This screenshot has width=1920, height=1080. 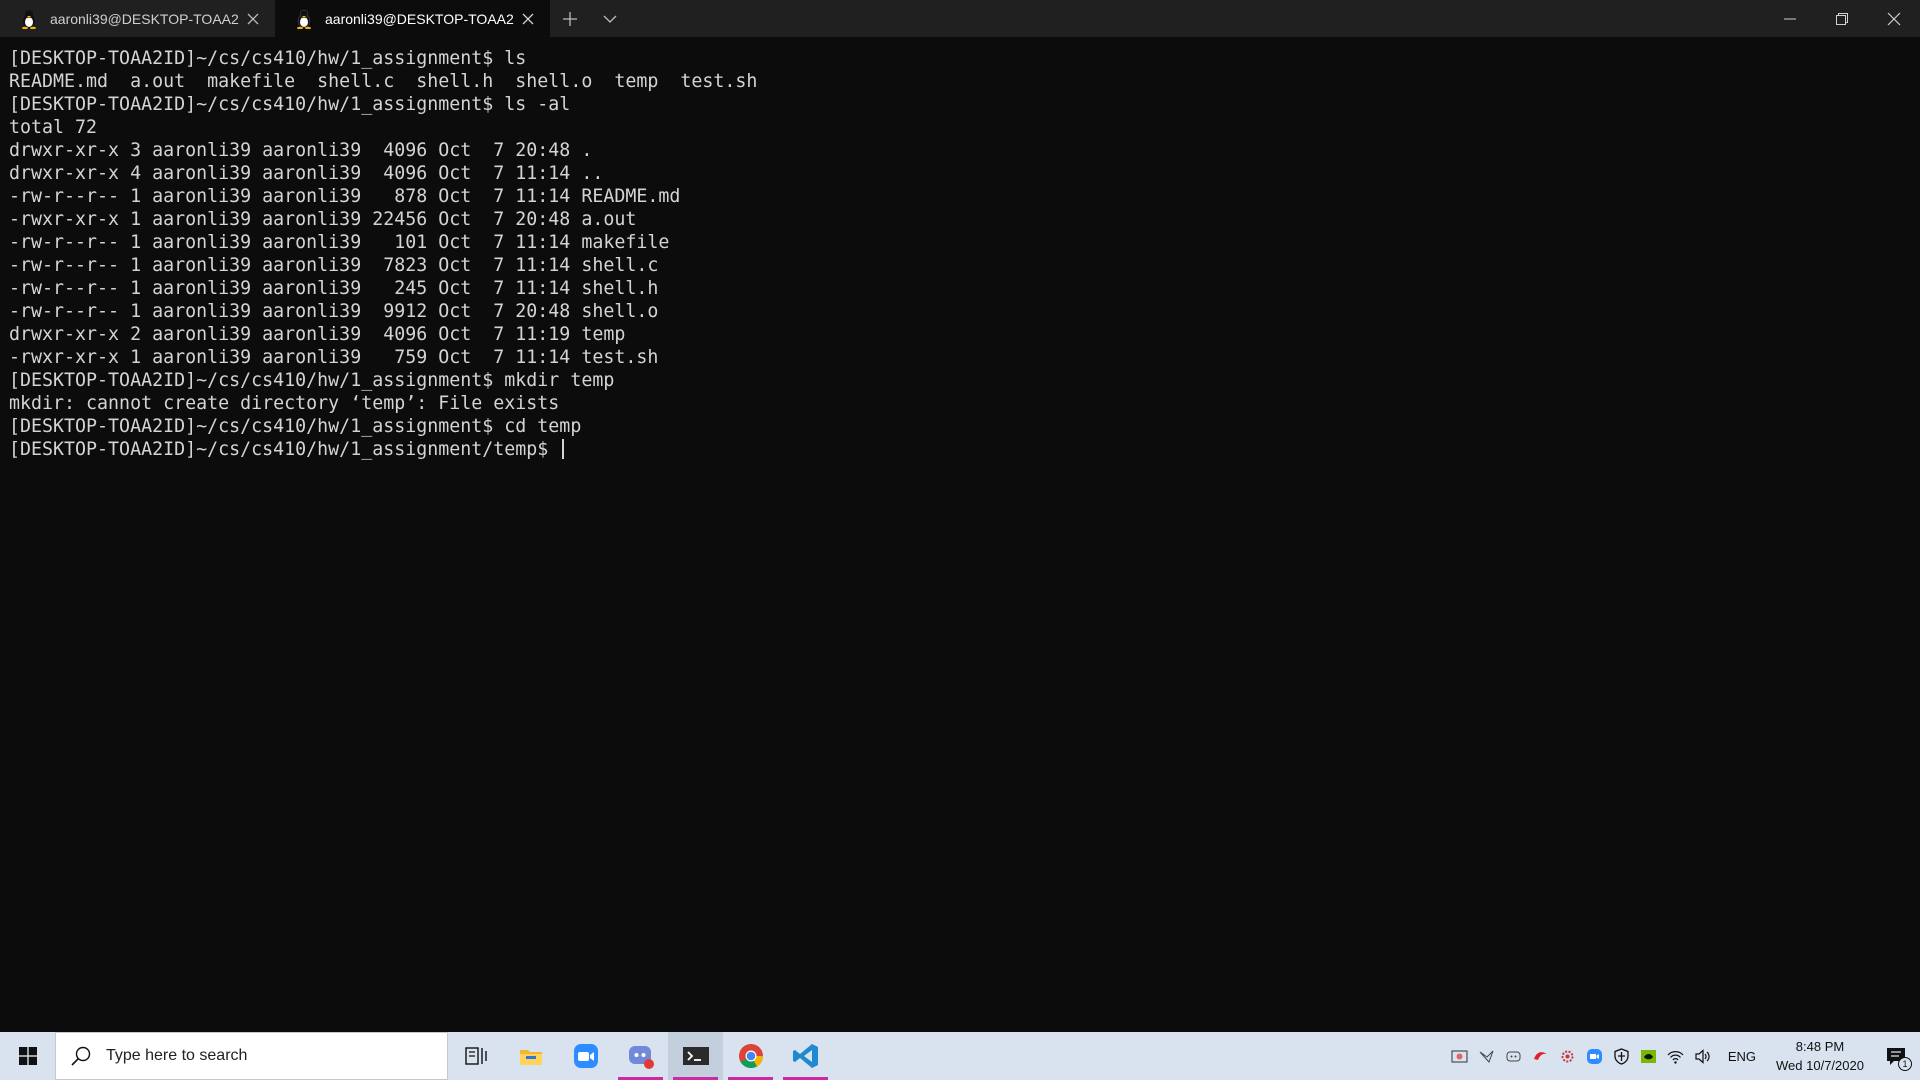 I want to click on chevron-down-icon, so click(x=610, y=19).